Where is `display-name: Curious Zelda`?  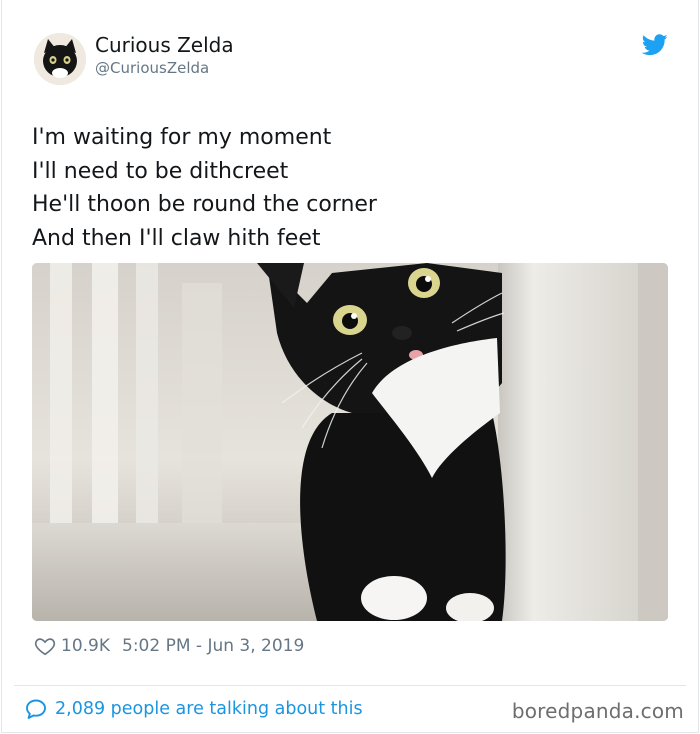
display-name: Curious Zelda is located at coordinates (164, 45).